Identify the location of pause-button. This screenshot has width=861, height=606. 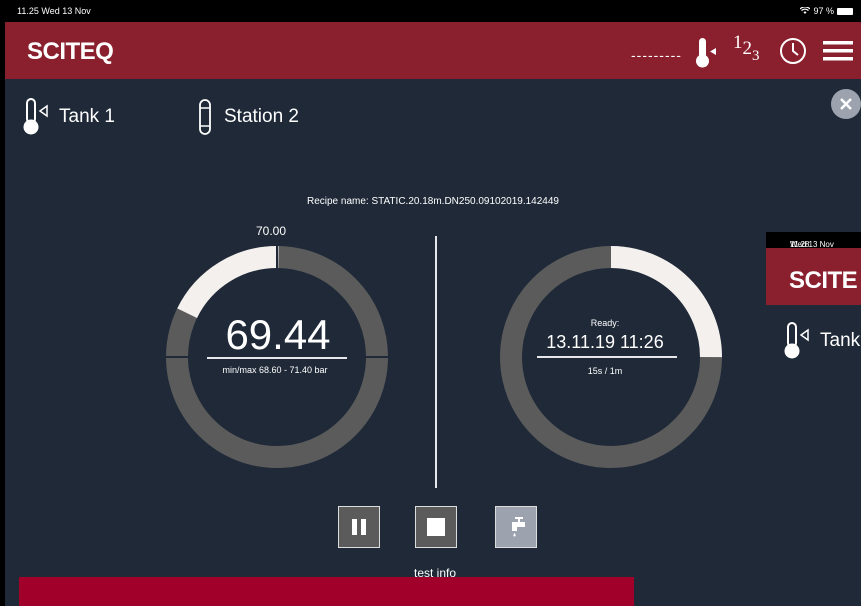
(359, 527).